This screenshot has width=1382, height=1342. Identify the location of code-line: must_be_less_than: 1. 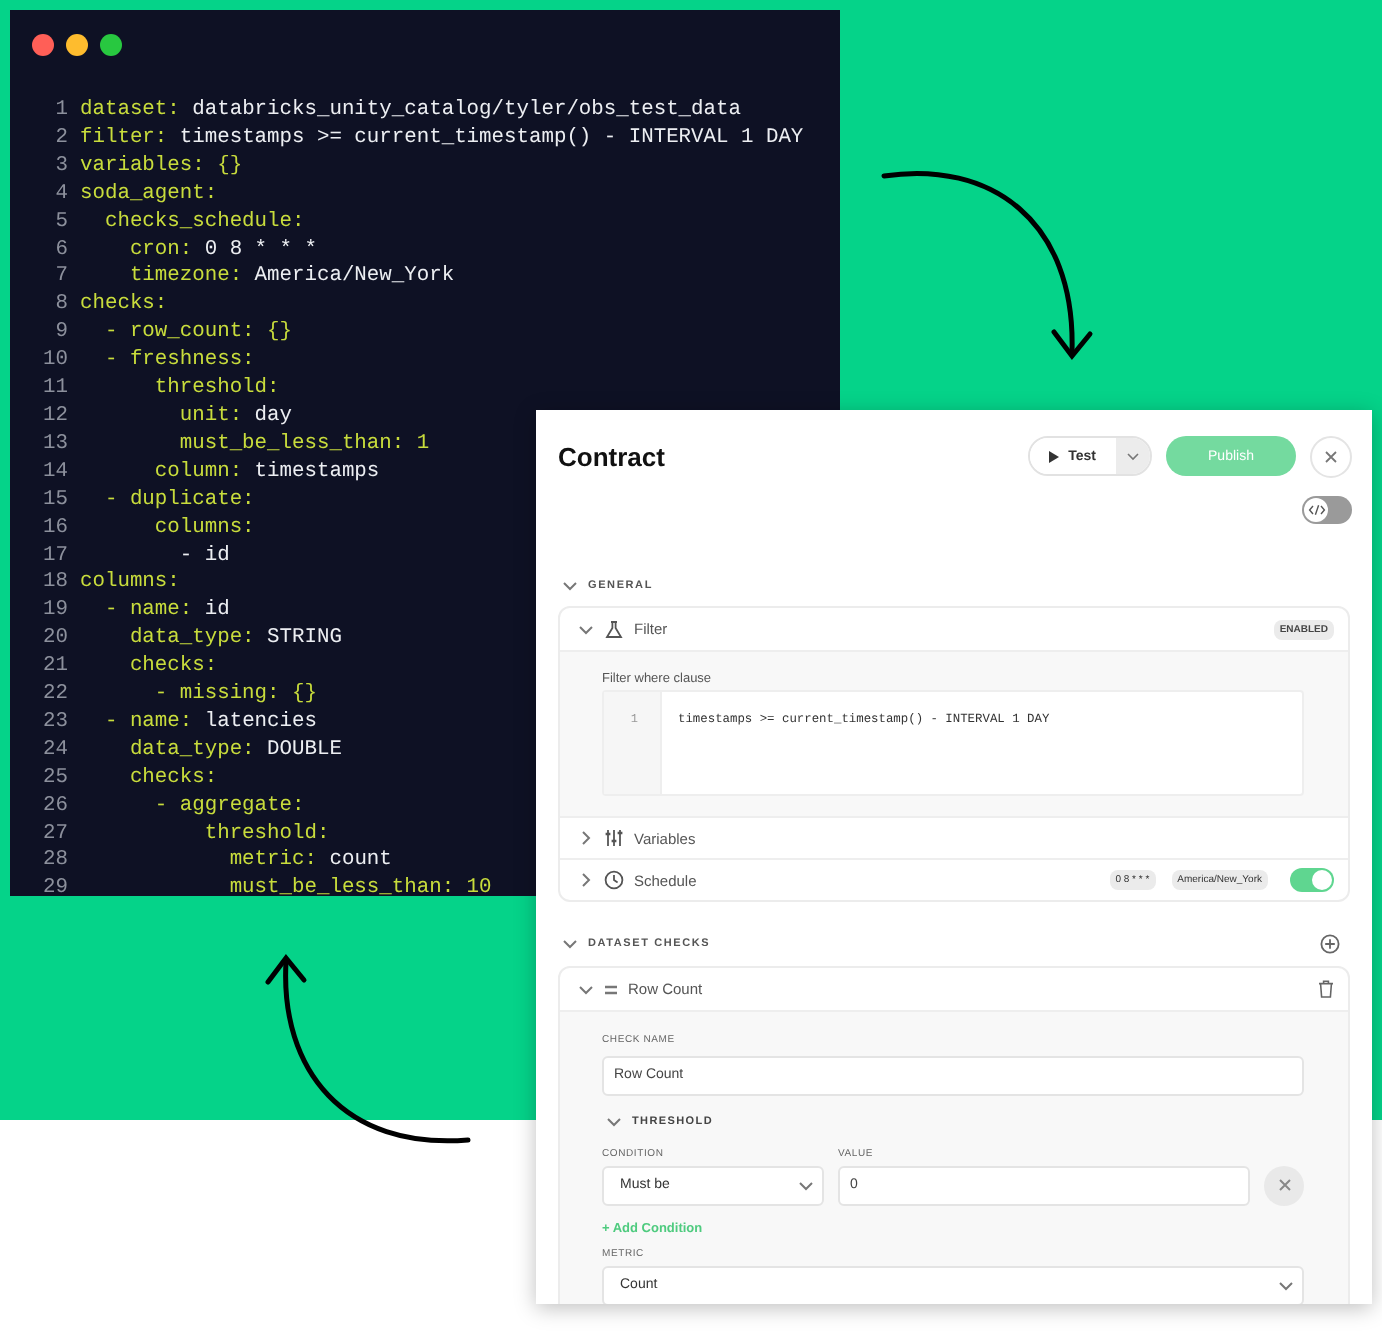
(303, 445).